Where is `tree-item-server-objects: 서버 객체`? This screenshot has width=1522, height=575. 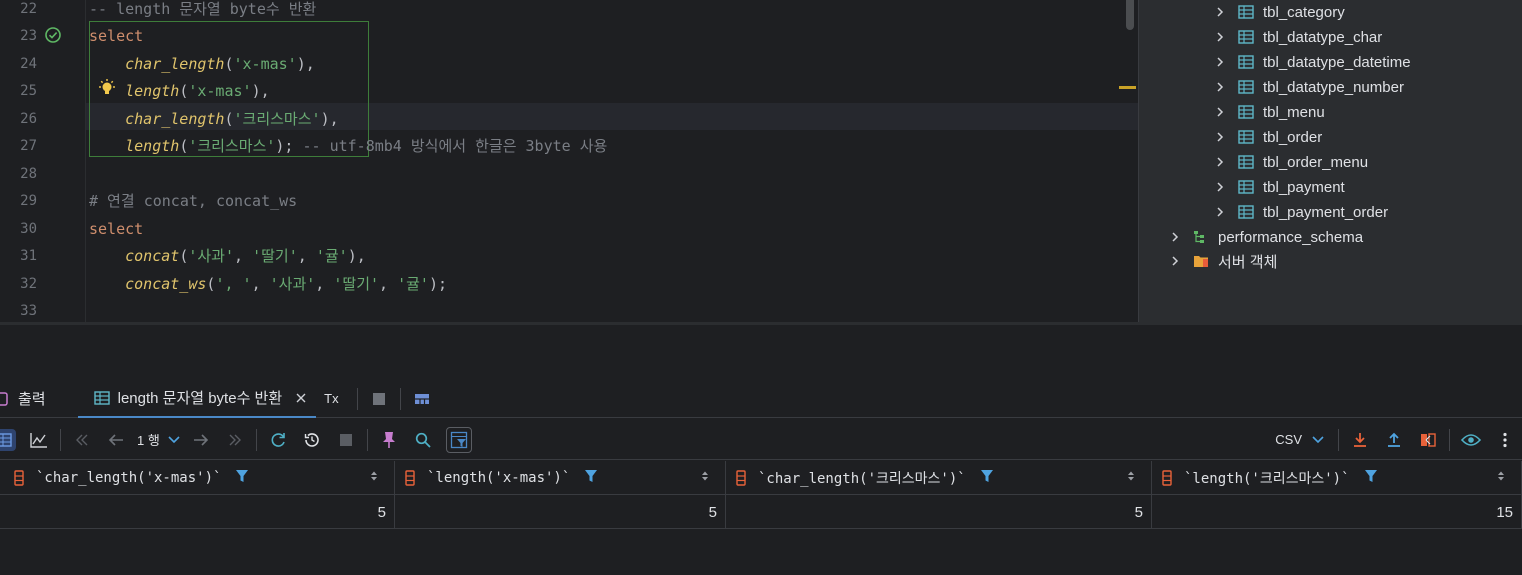
tree-item-server-objects: 서버 객체 is located at coordinates (1223, 261).